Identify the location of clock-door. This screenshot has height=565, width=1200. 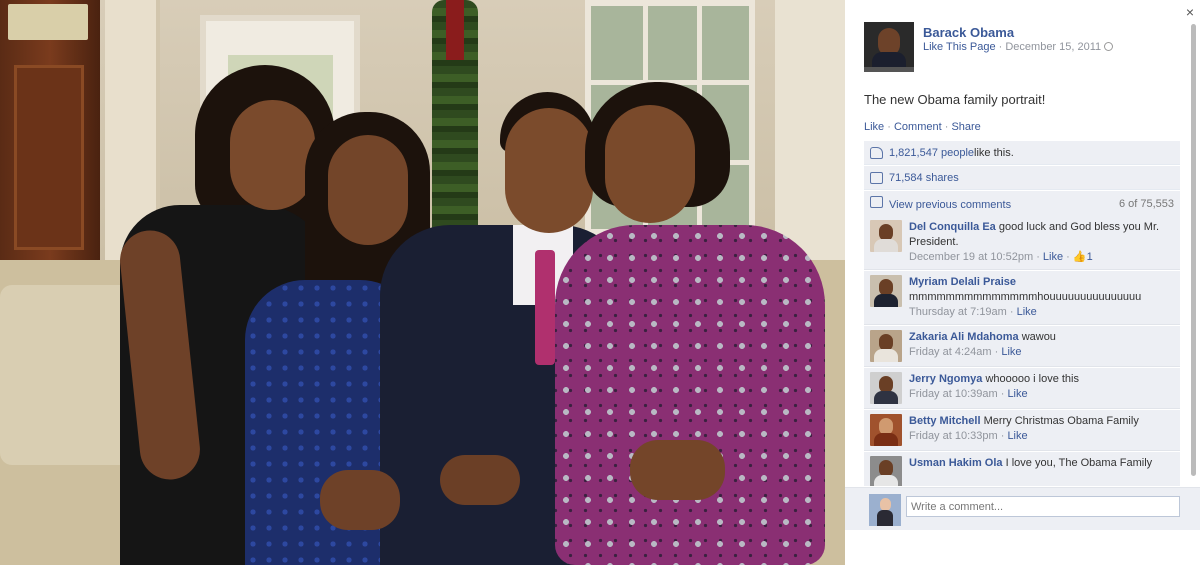
(49, 157).